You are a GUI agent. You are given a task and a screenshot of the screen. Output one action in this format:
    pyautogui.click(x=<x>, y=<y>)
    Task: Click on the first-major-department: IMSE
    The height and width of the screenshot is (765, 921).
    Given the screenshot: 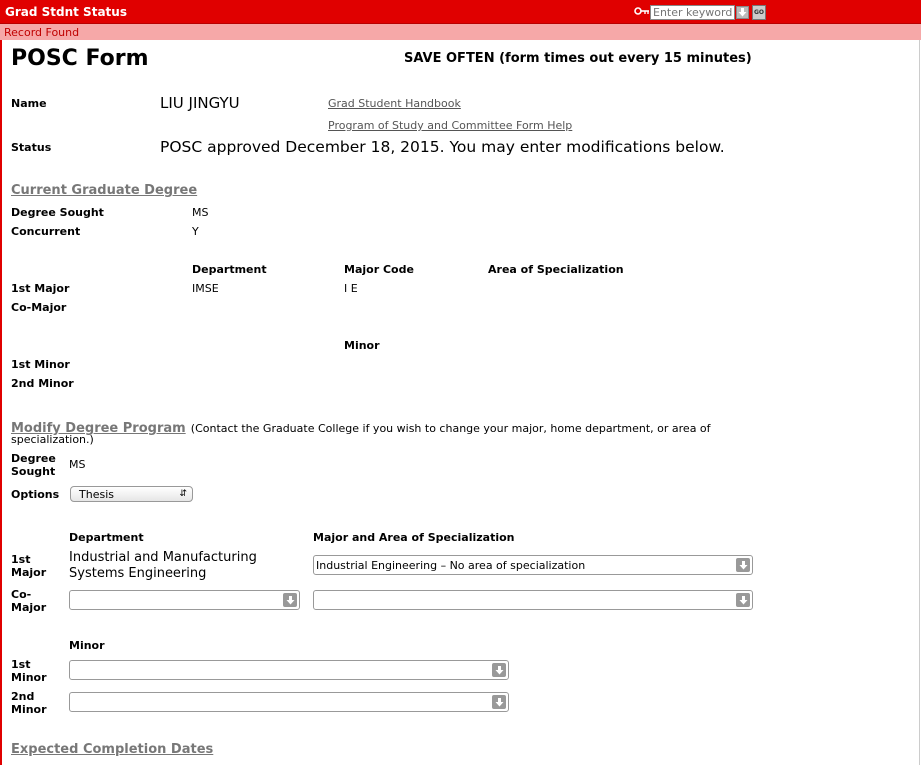 What is the action you would take?
    pyautogui.click(x=205, y=288)
    